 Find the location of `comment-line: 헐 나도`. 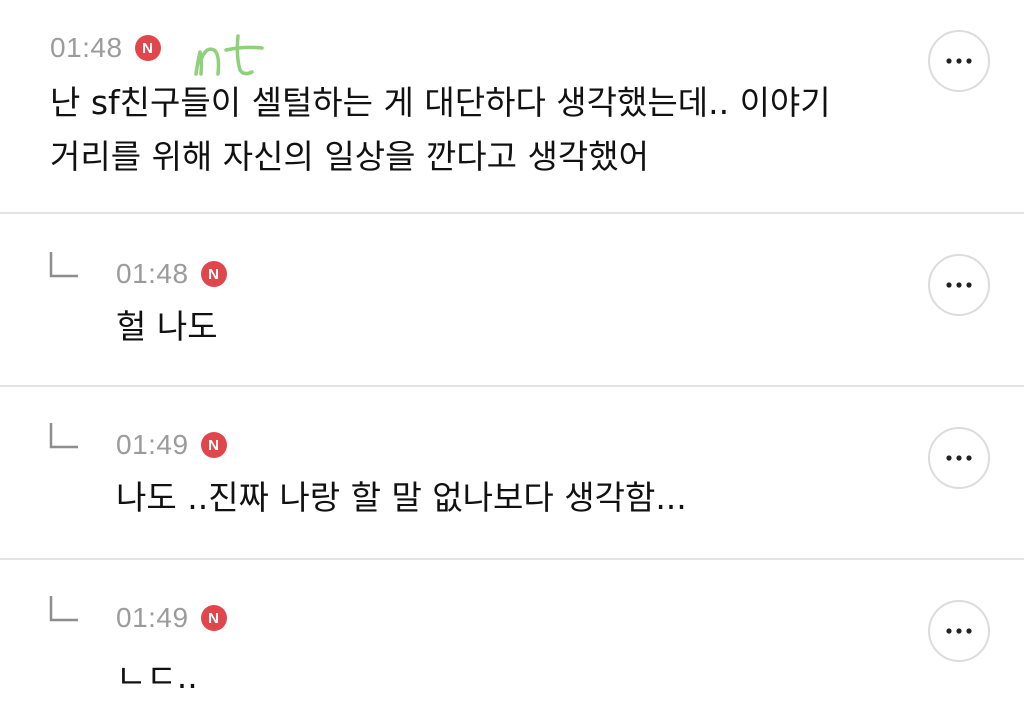

comment-line: 헐 나도 is located at coordinates (167, 326).